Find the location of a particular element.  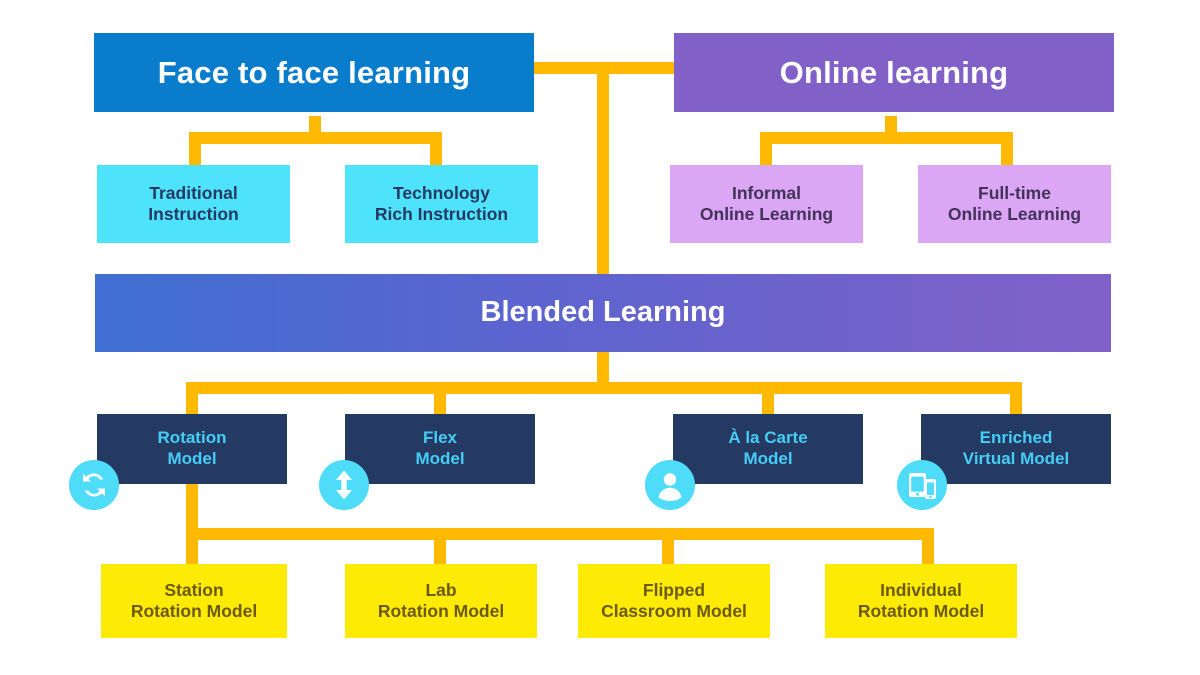

node-enriched-virtual-model: Enriched Virtual Model is located at coordinates (1016, 449).